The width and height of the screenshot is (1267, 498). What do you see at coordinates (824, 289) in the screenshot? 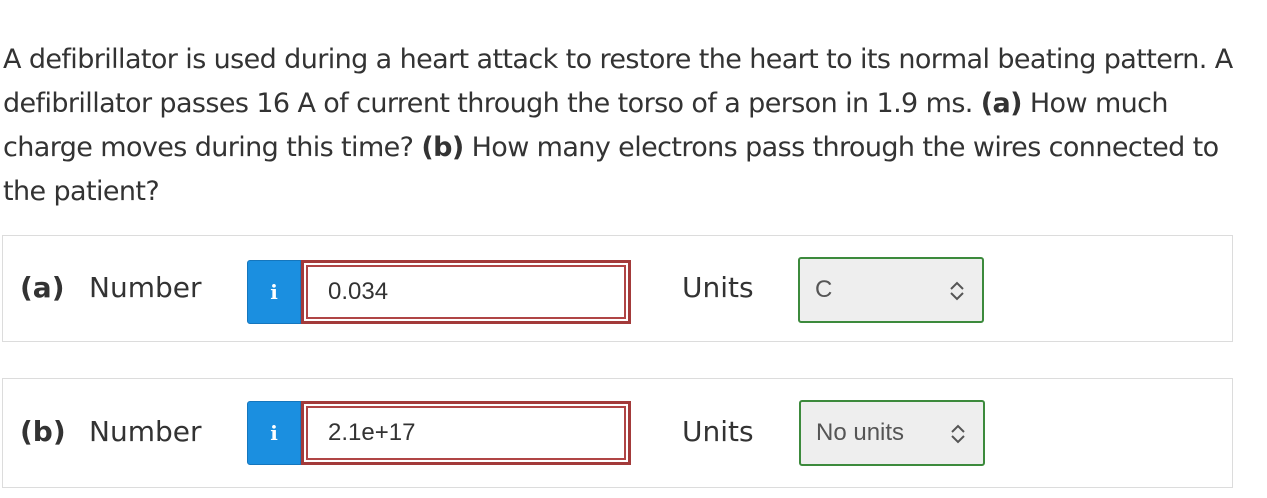
I see `part-a-units-value: C` at bounding box center [824, 289].